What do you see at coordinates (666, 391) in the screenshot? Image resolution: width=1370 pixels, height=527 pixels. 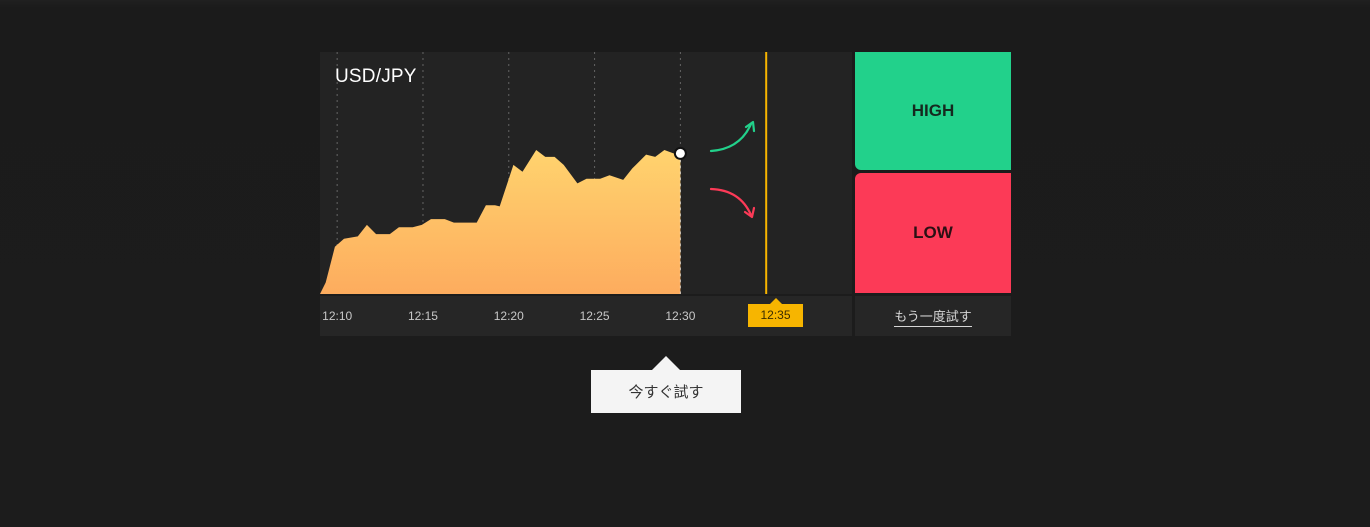 I see `try-now-button: 今すぐ試す` at bounding box center [666, 391].